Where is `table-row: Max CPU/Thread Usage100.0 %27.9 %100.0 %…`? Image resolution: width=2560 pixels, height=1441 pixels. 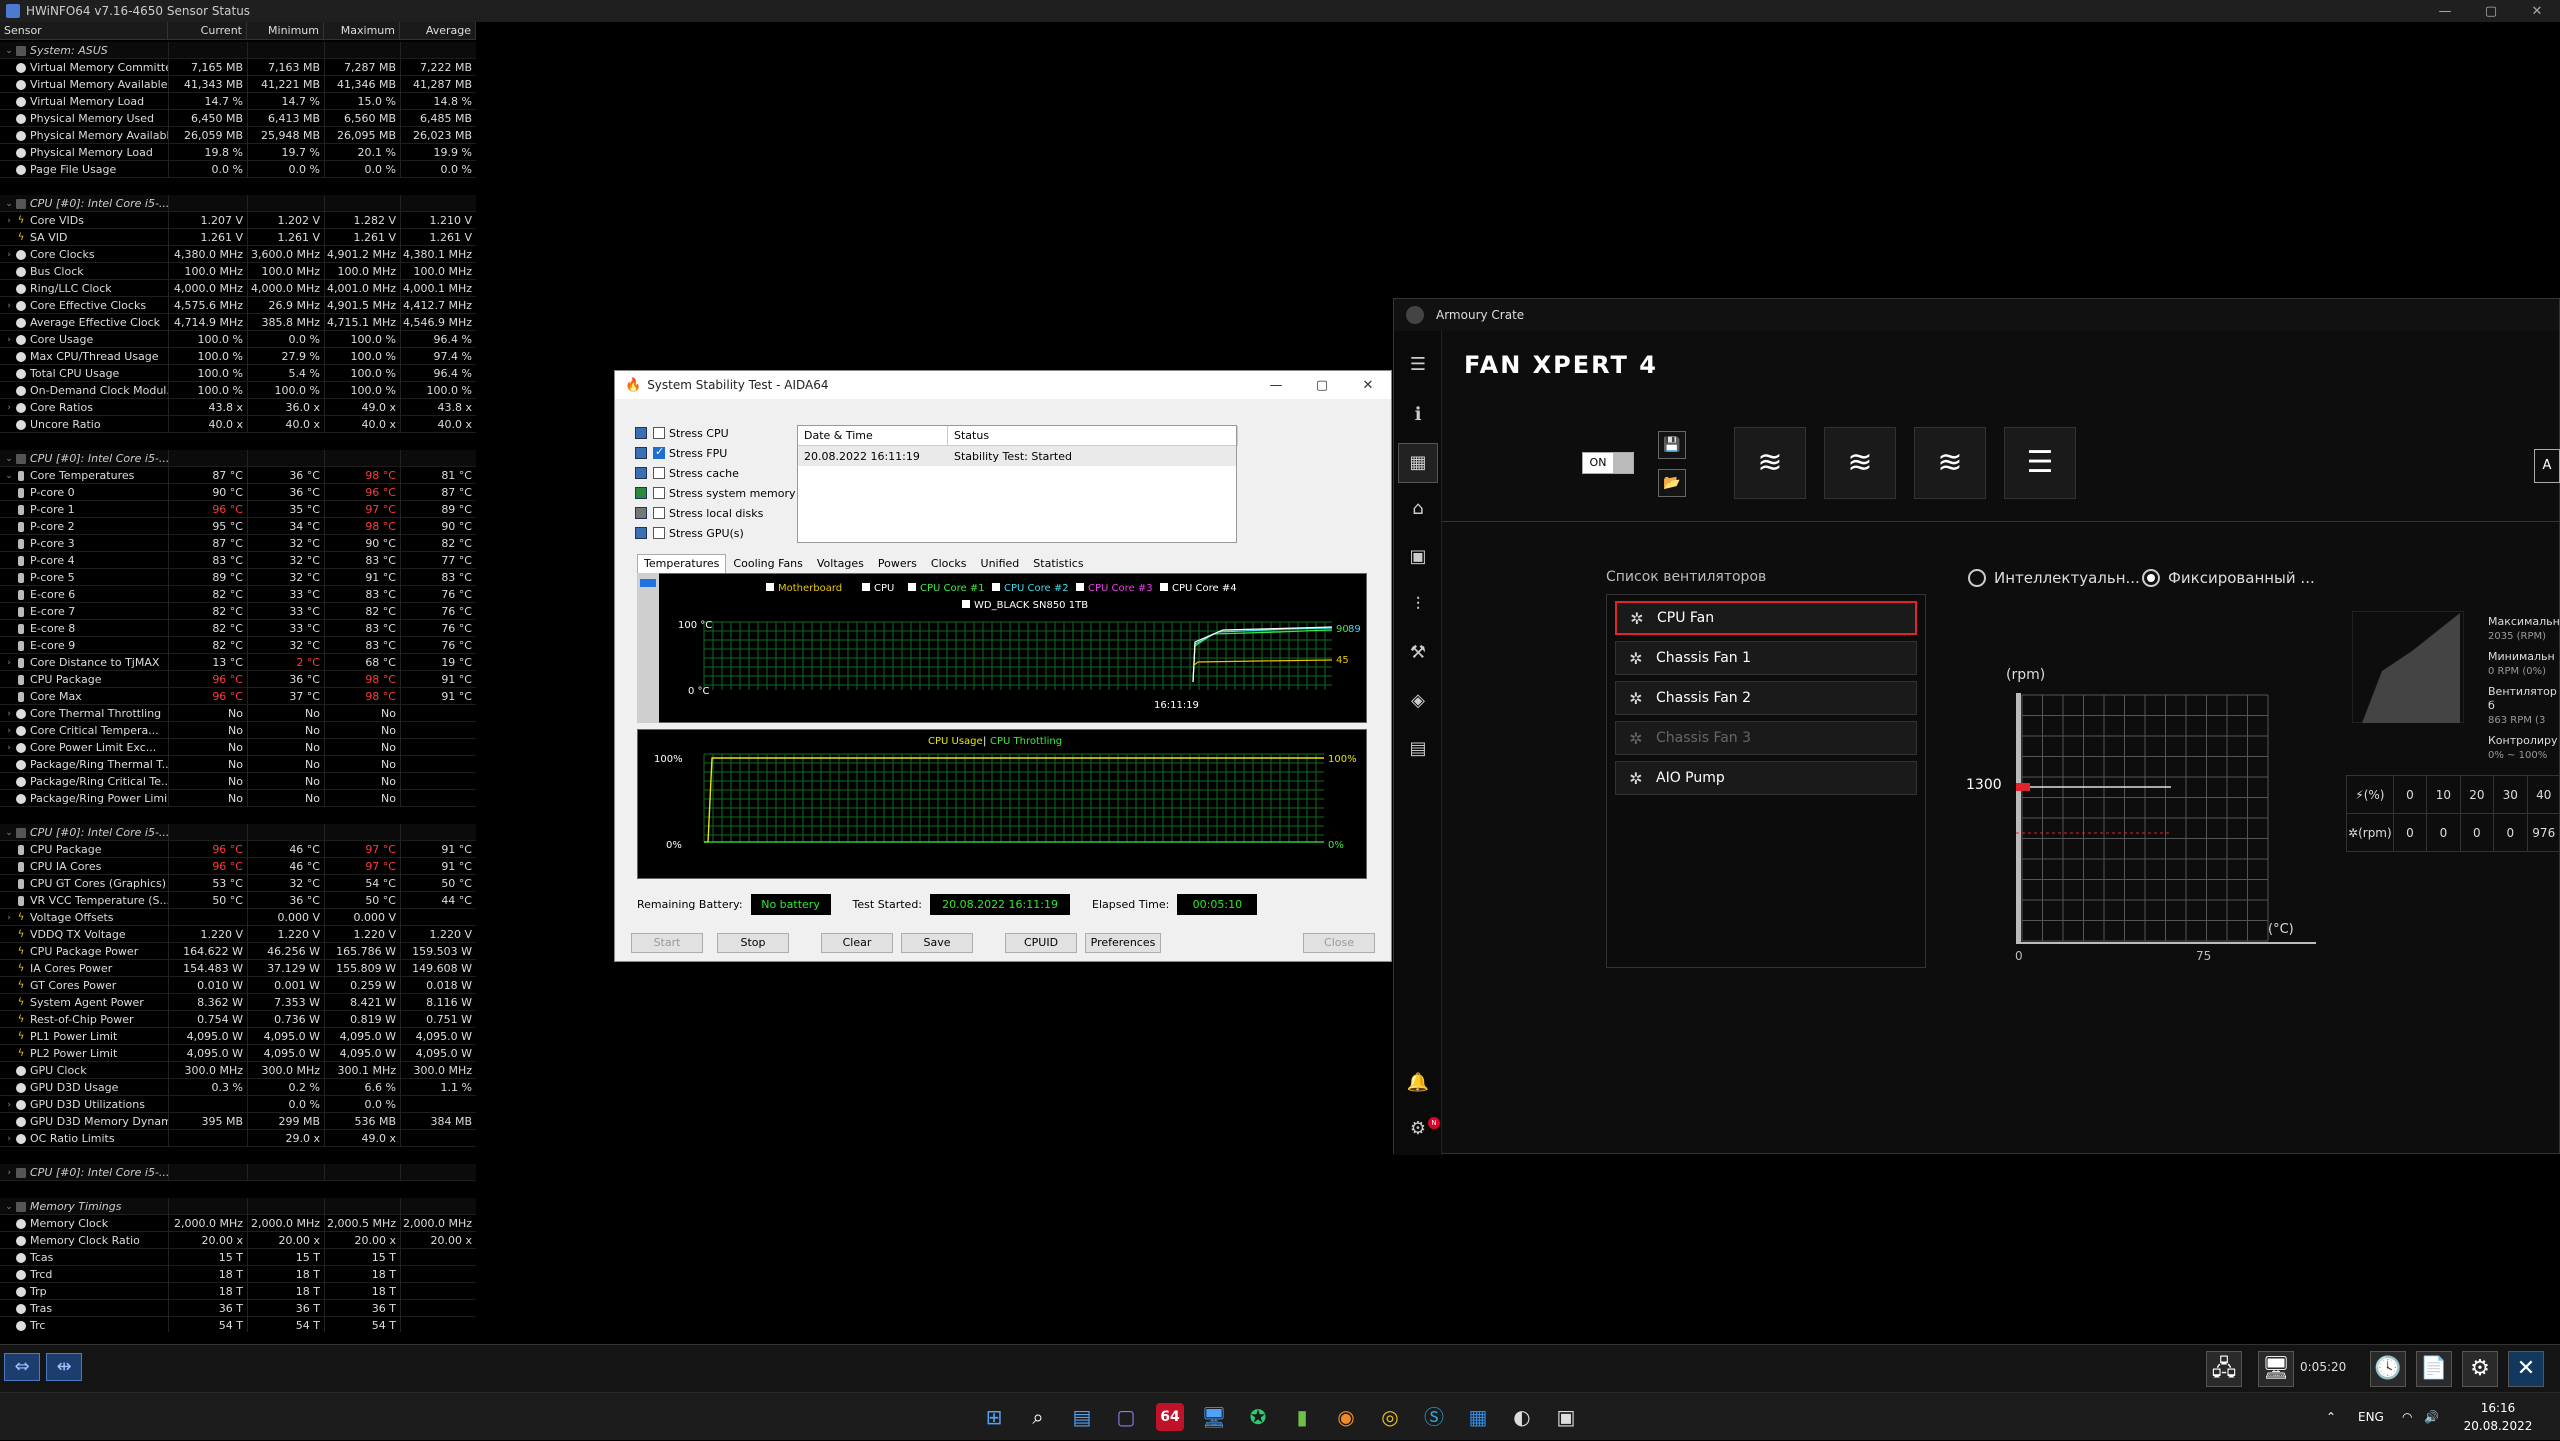
table-row: Max CPU/Thread Usage100.0 %27.9 %100.0 %… is located at coordinates (238, 356).